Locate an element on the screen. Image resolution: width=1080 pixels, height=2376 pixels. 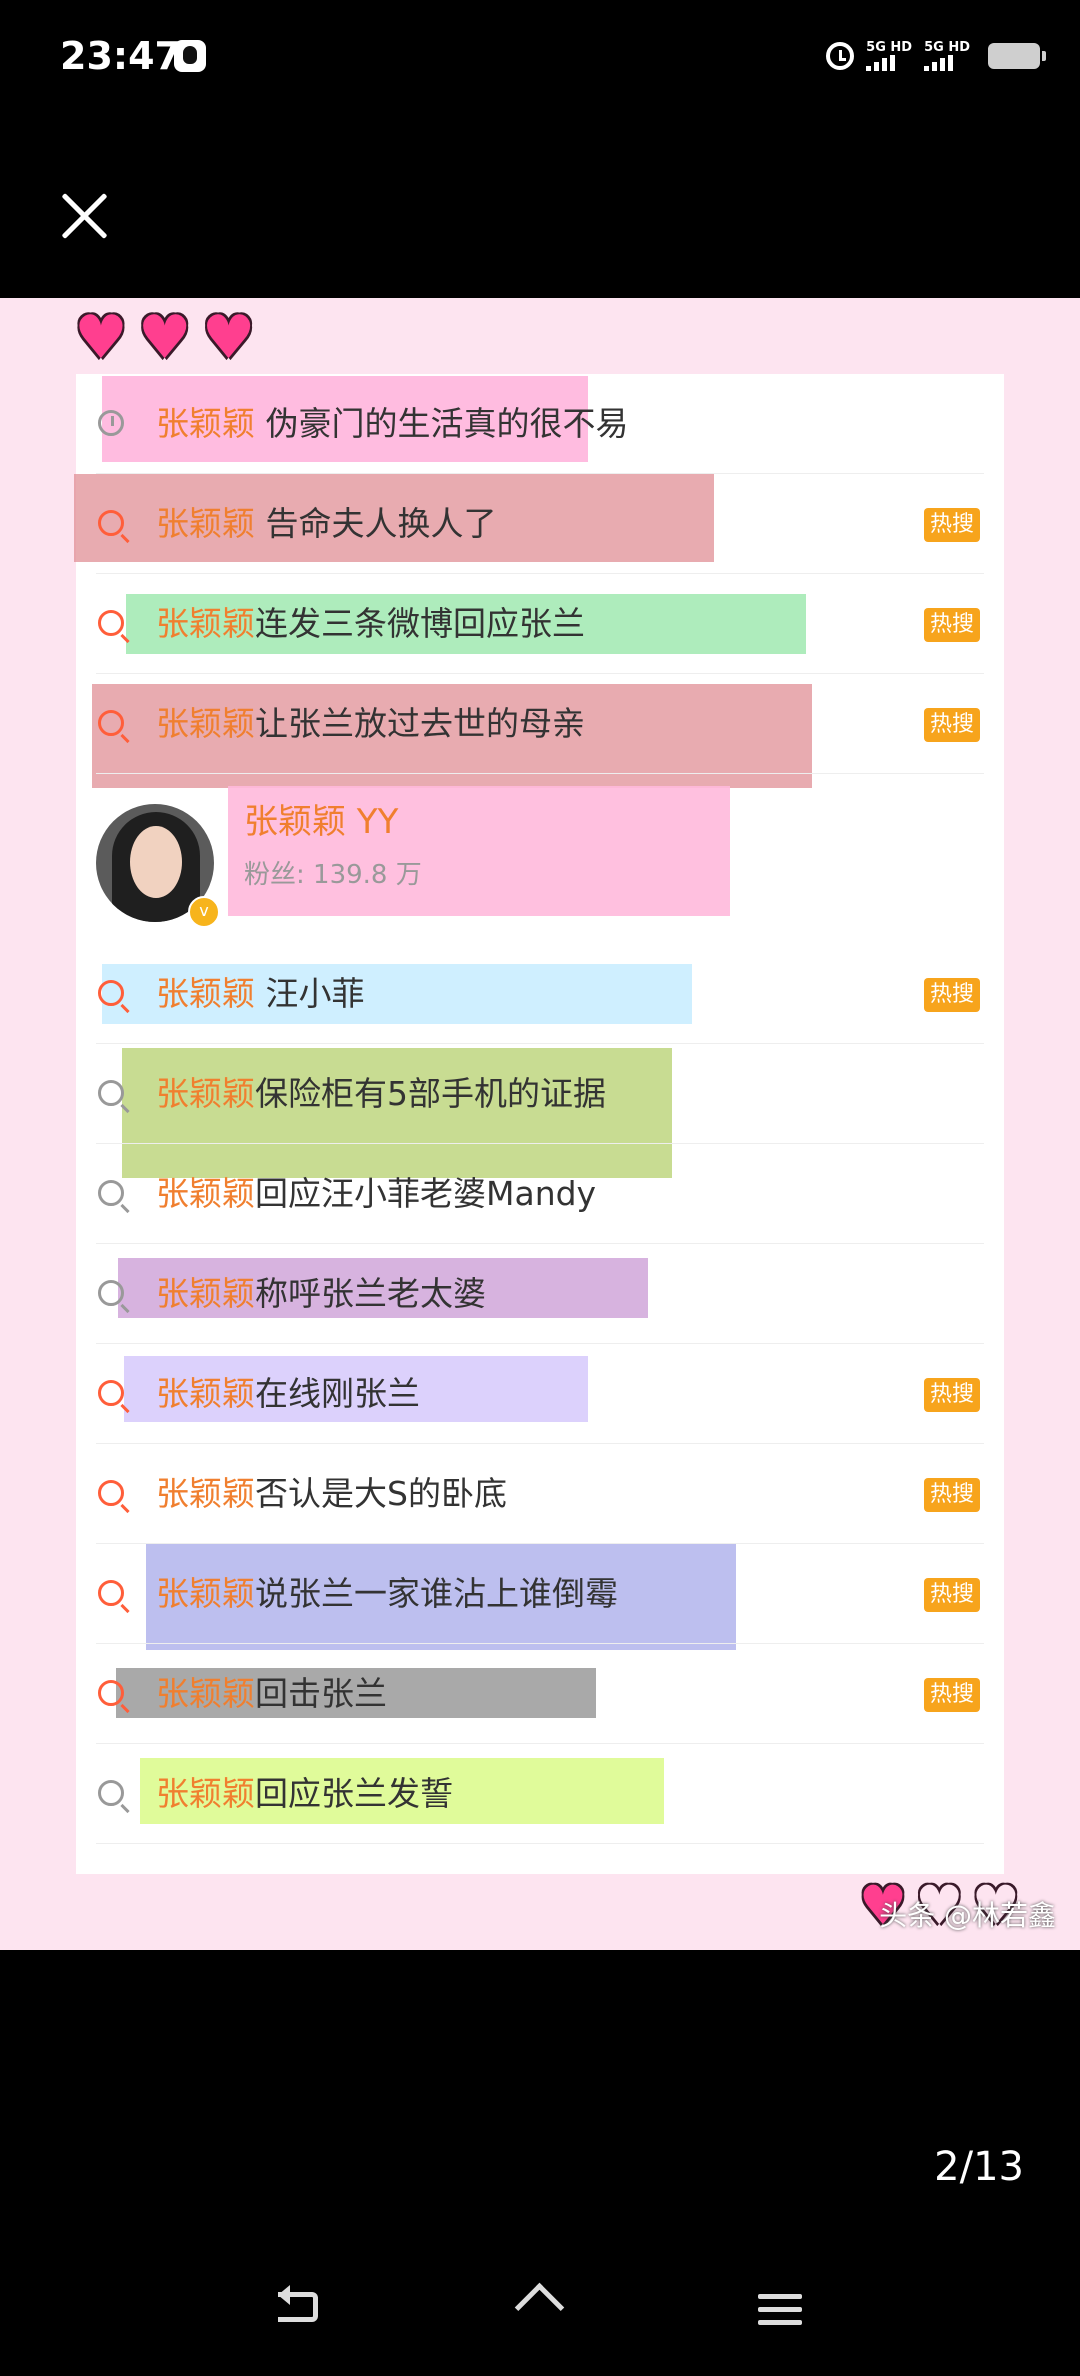
menu-icon is located at coordinates (780, 2310).